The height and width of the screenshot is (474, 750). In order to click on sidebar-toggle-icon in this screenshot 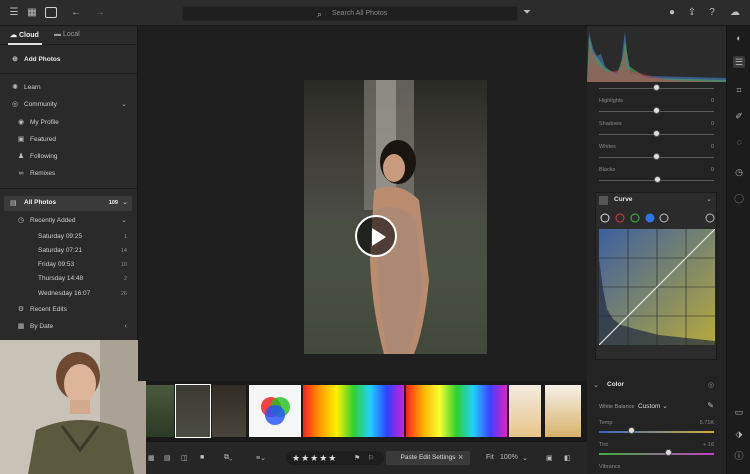, I will do `click(51, 12)`.